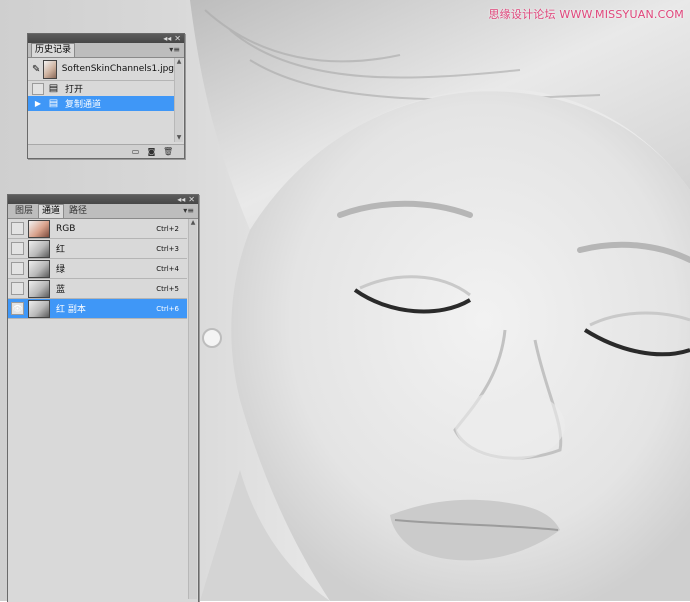 Image resolution: width=690 pixels, height=602 pixels. I want to click on channel-shortcut: Ctrl+5, so click(167, 288).